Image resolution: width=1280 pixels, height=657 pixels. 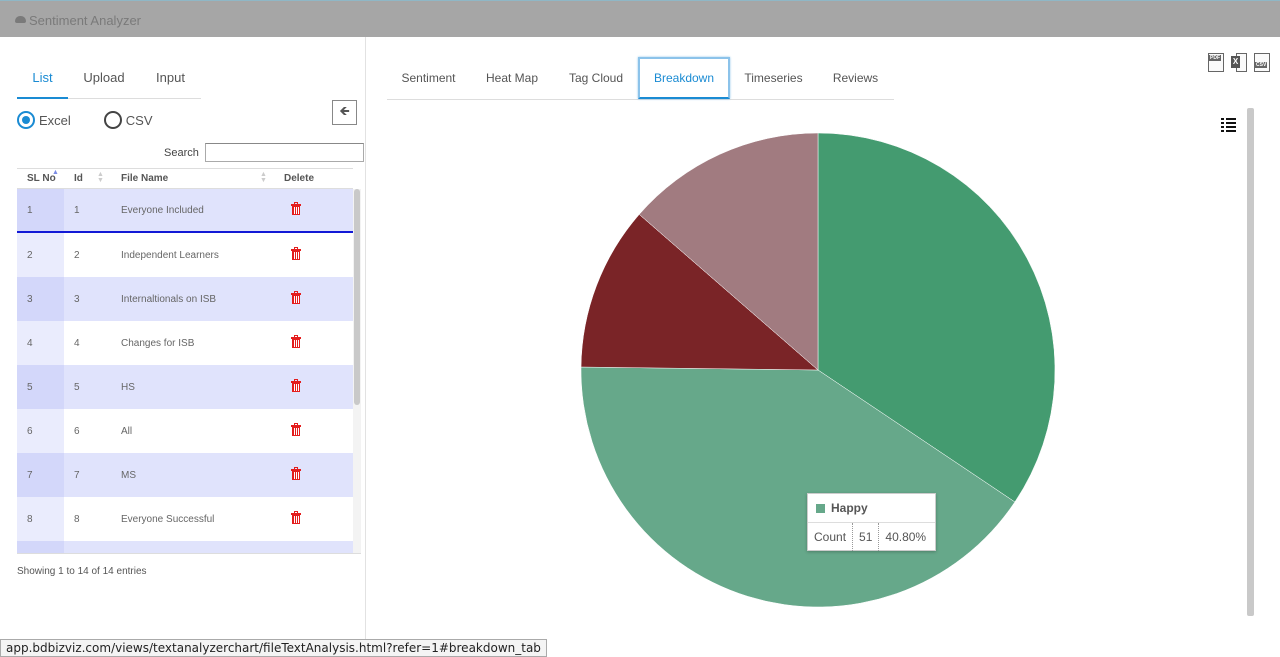 What do you see at coordinates (26, 120) in the screenshot?
I see `radio-checked-icon` at bounding box center [26, 120].